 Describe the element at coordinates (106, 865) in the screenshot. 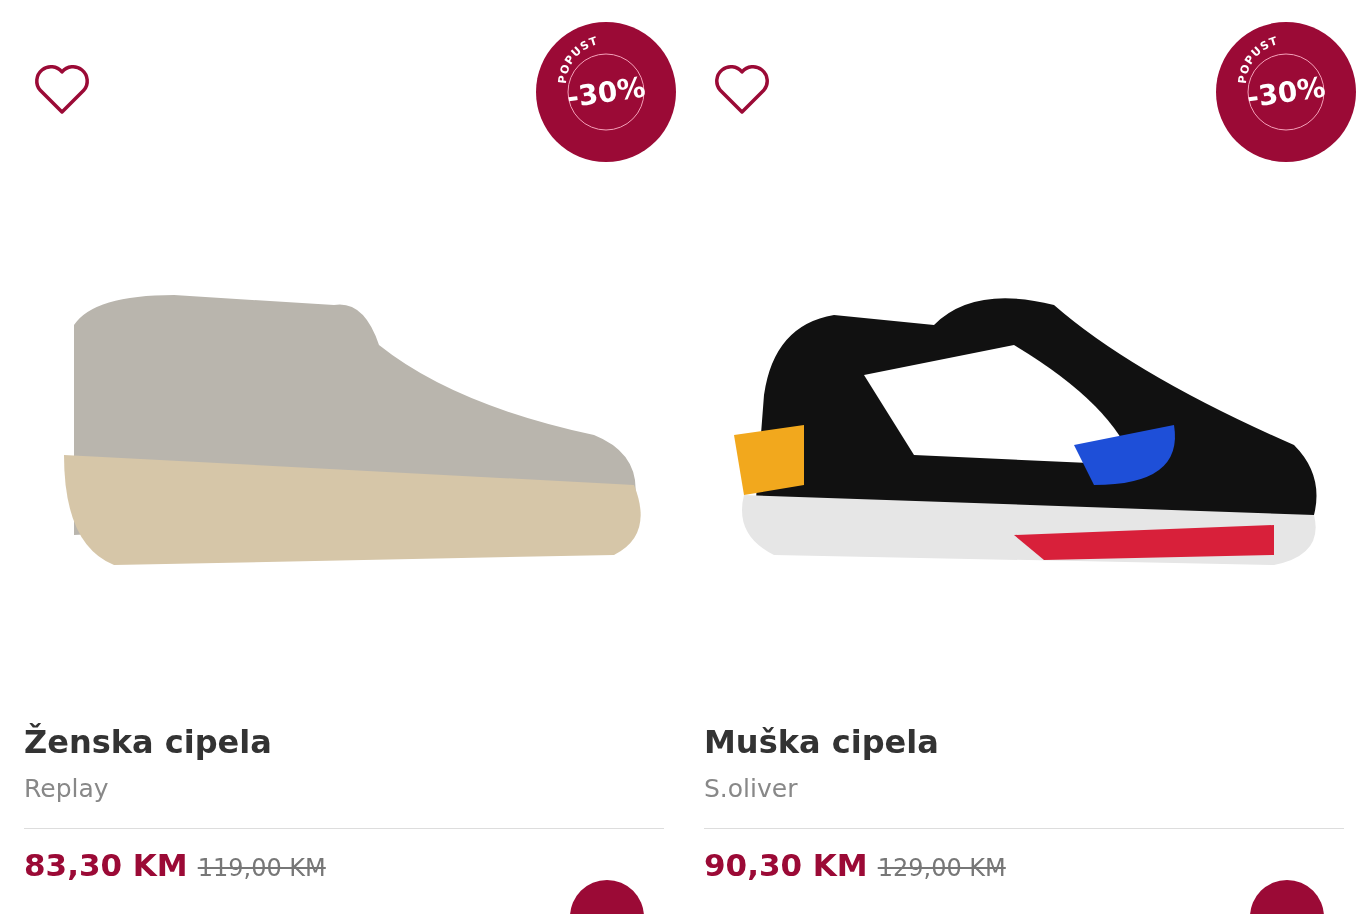

I see `sale-price: 83,30 KM` at that location.